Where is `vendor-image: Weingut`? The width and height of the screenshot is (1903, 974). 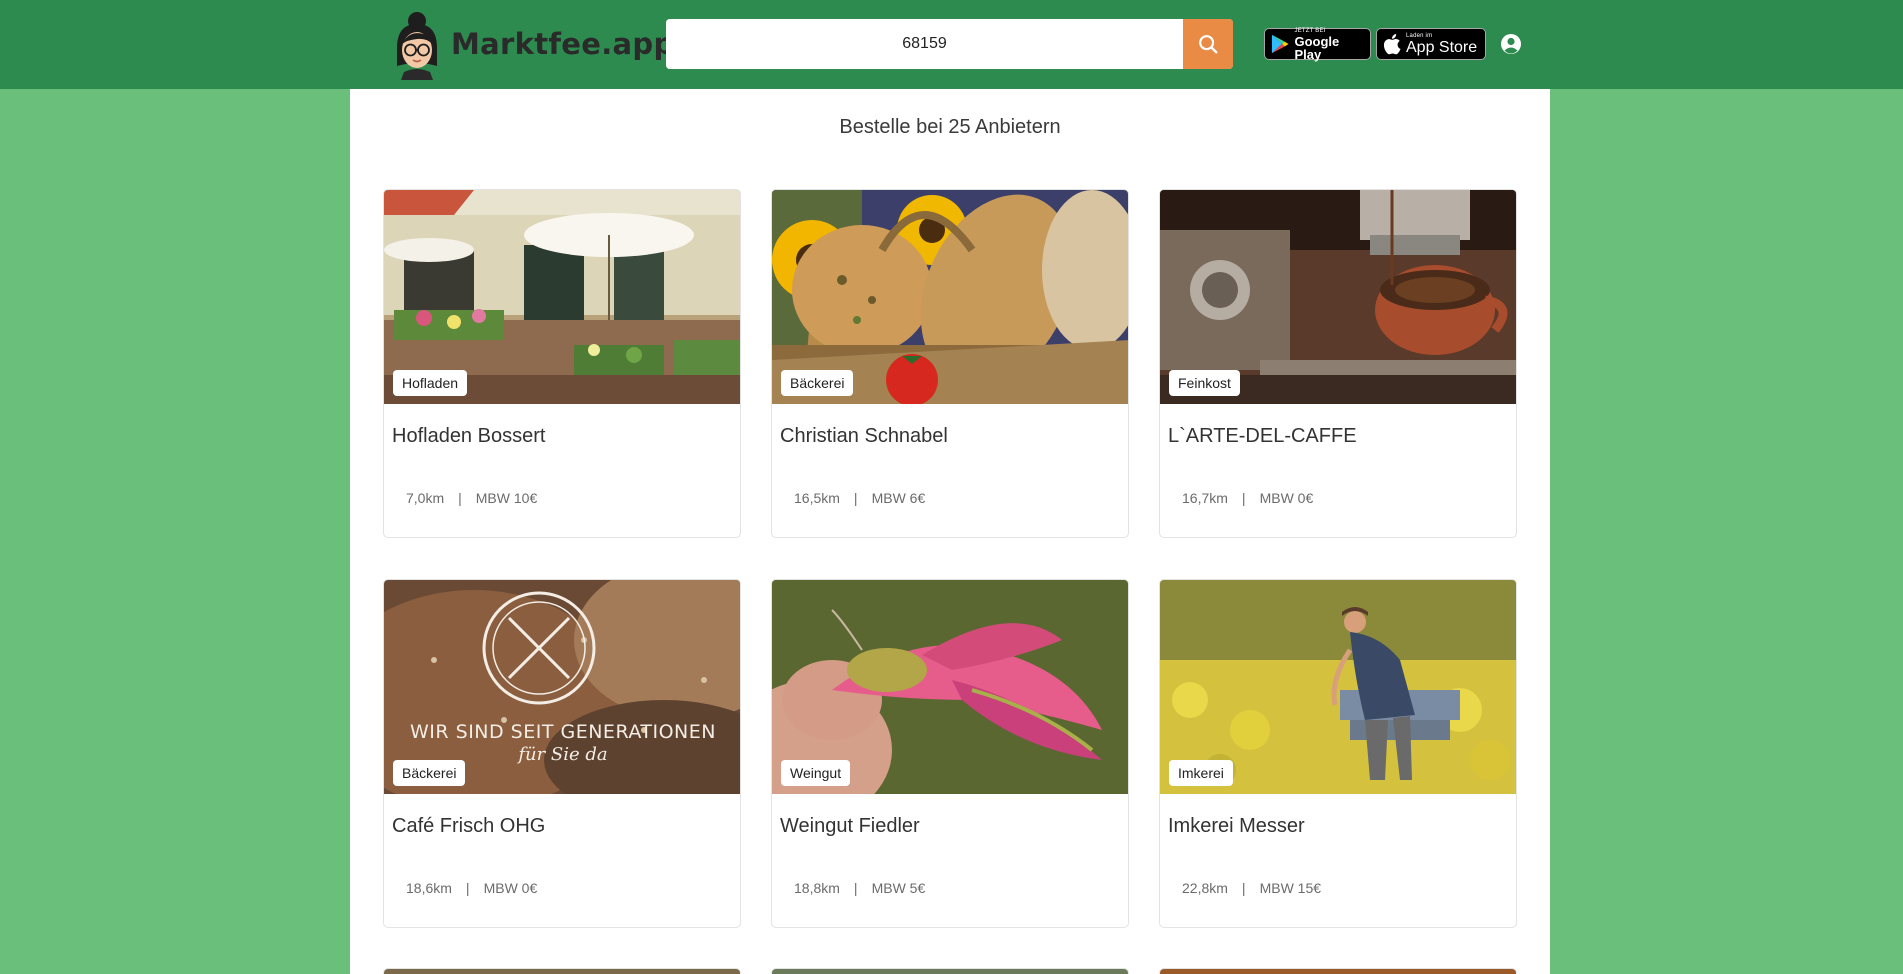 vendor-image: Weingut is located at coordinates (950, 687).